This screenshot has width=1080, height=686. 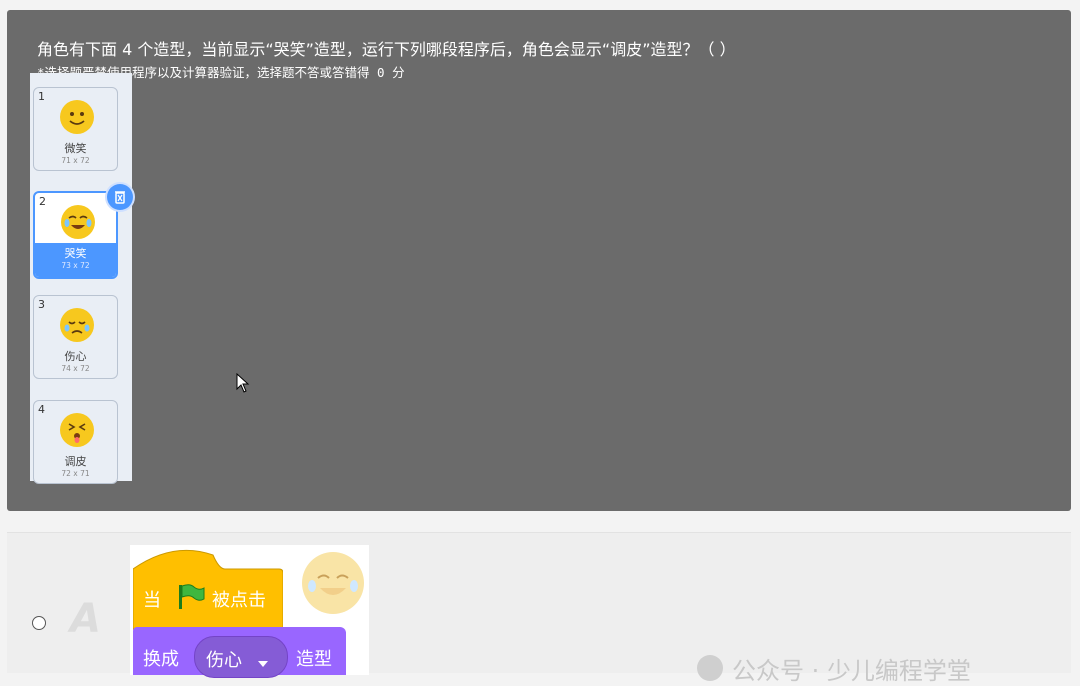 What do you see at coordinates (75, 160) in the screenshot?
I see `costume-size: 71 x 72` at bounding box center [75, 160].